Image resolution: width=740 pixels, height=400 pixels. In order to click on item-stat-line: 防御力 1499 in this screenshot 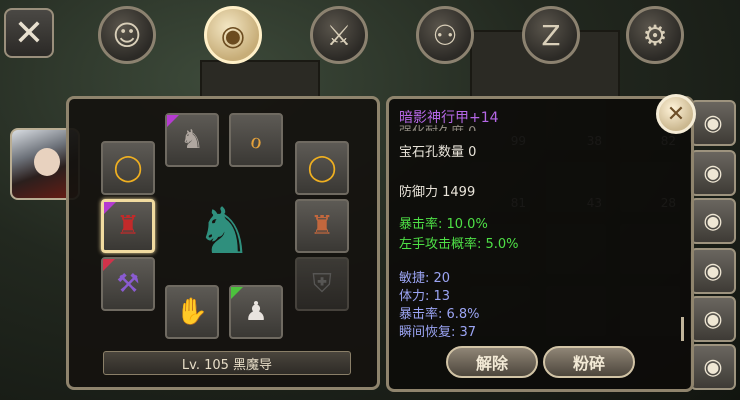, I will do `click(437, 192)`.